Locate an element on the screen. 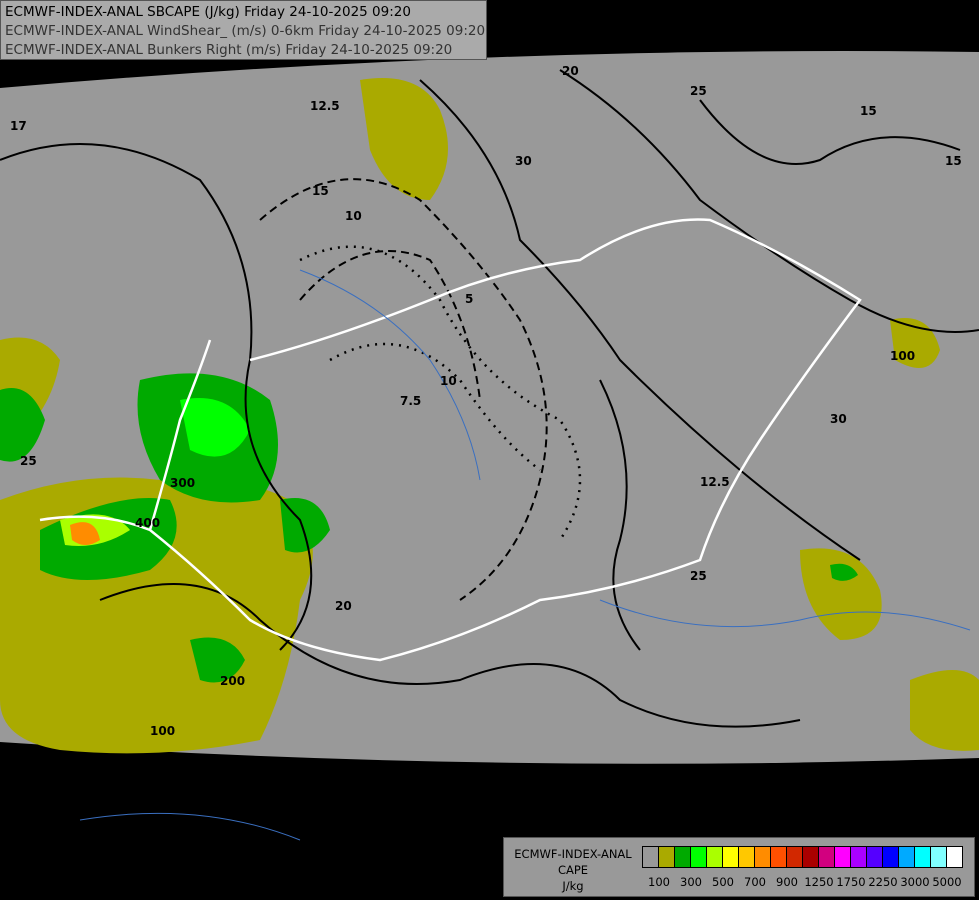 The height and width of the screenshot is (900, 979). contour-label: 300 is located at coordinates (182, 483).